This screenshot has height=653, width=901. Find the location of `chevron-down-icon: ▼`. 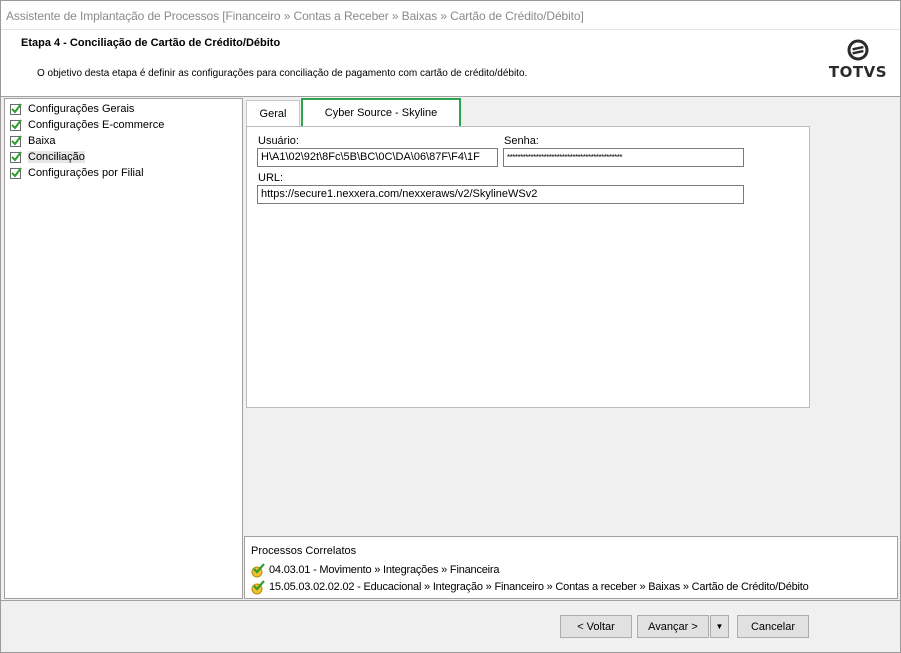

chevron-down-icon: ▼ is located at coordinates (719, 626).